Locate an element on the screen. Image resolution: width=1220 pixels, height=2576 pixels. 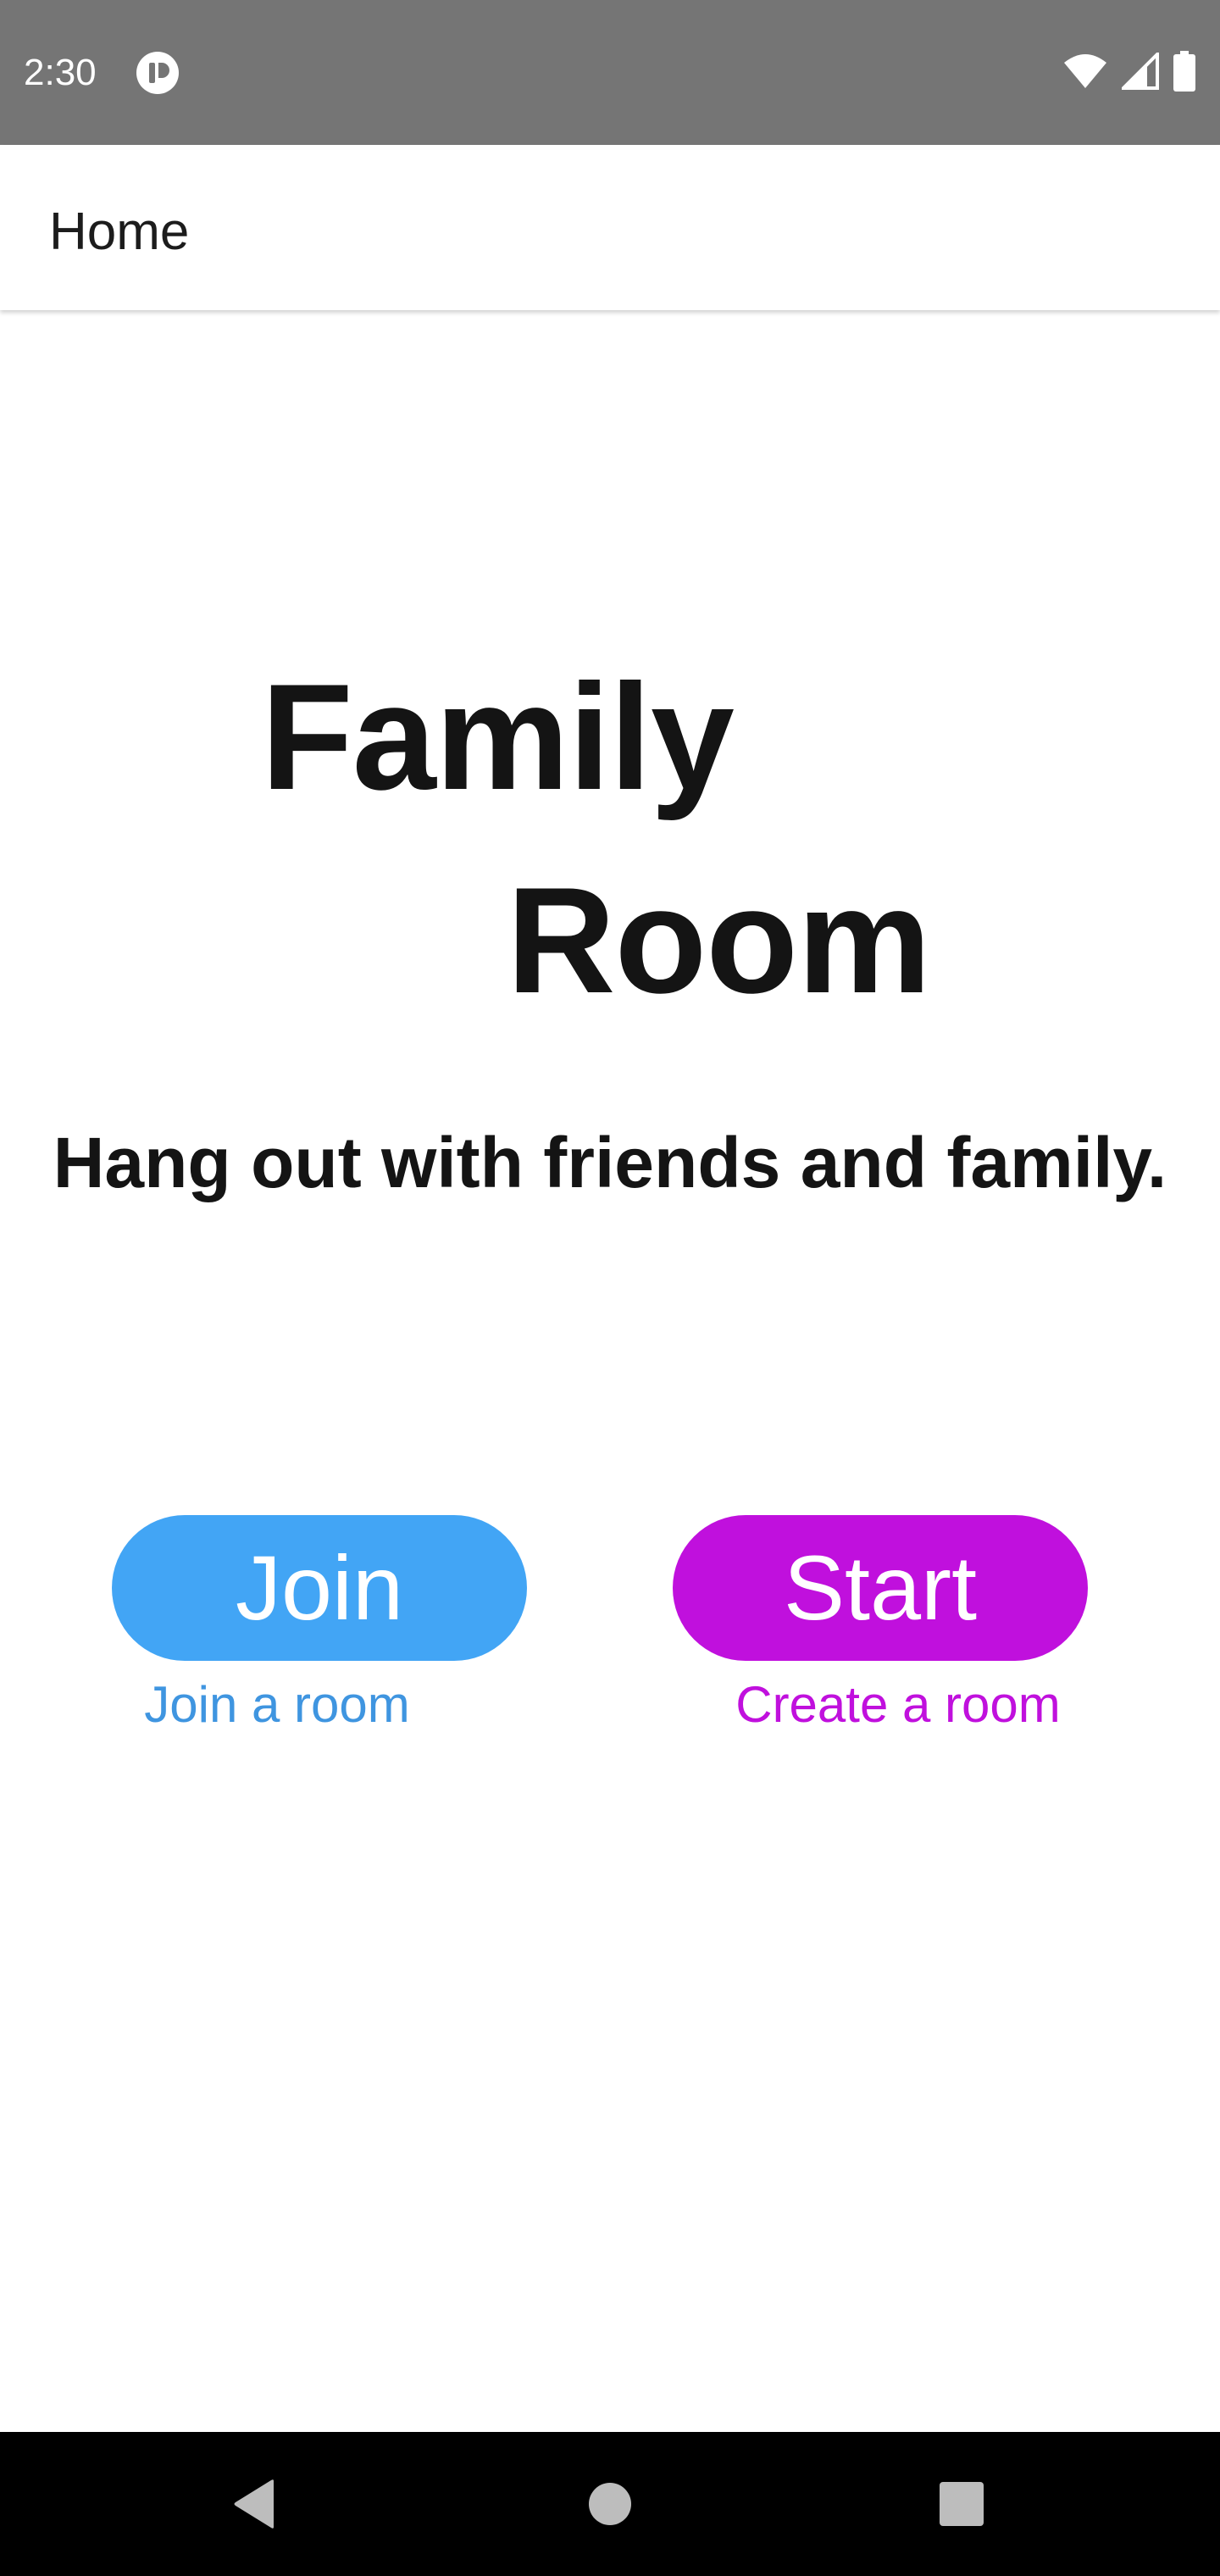
status-time: 2:30 is located at coordinates (60, 72).